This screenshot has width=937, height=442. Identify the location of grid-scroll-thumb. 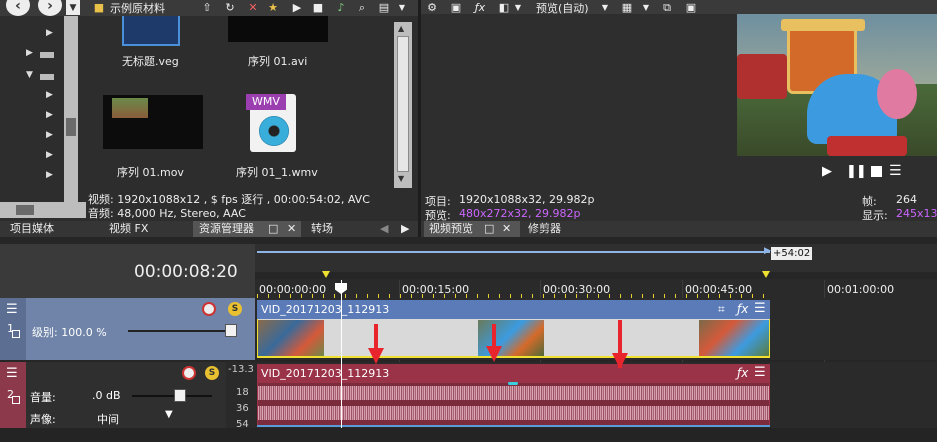
(403, 104).